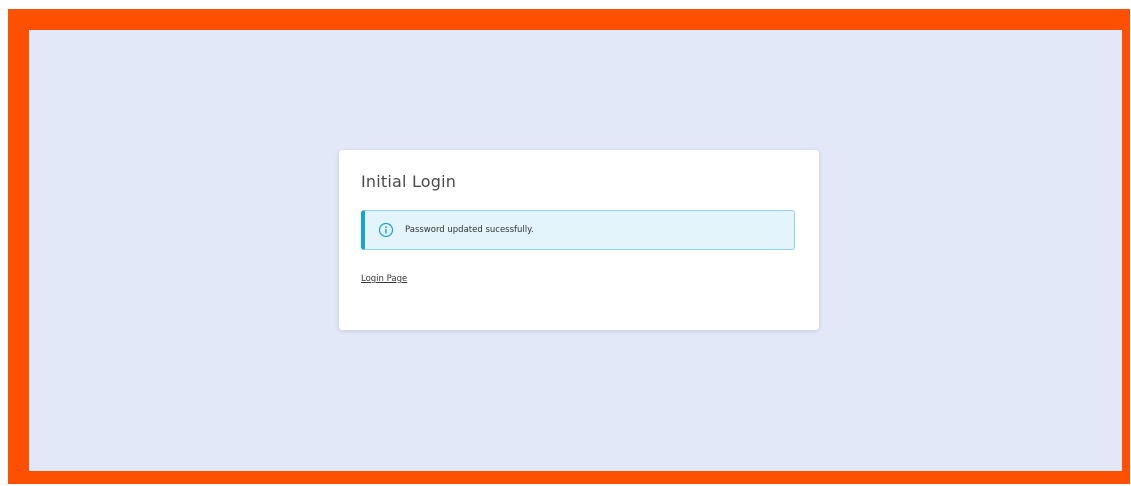  What do you see at coordinates (469, 230) in the screenshot?
I see `alert-message: Password updated sucessfully.` at bounding box center [469, 230].